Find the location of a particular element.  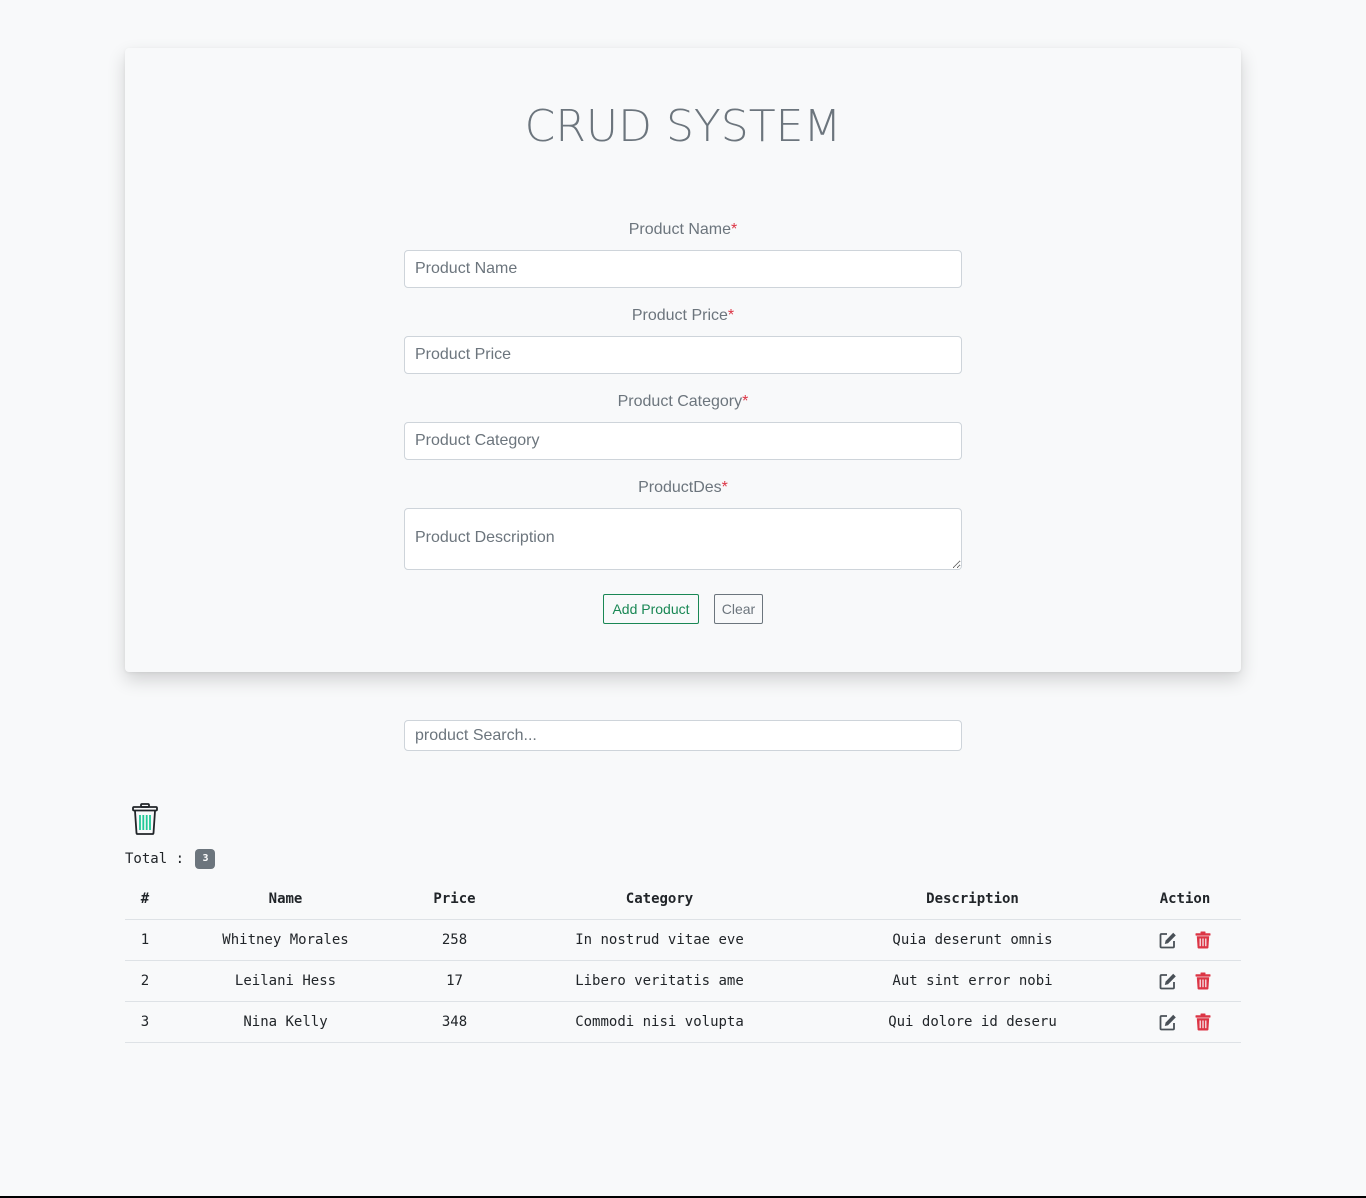

cell-name: Whitney Morales is located at coordinates (285, 940).